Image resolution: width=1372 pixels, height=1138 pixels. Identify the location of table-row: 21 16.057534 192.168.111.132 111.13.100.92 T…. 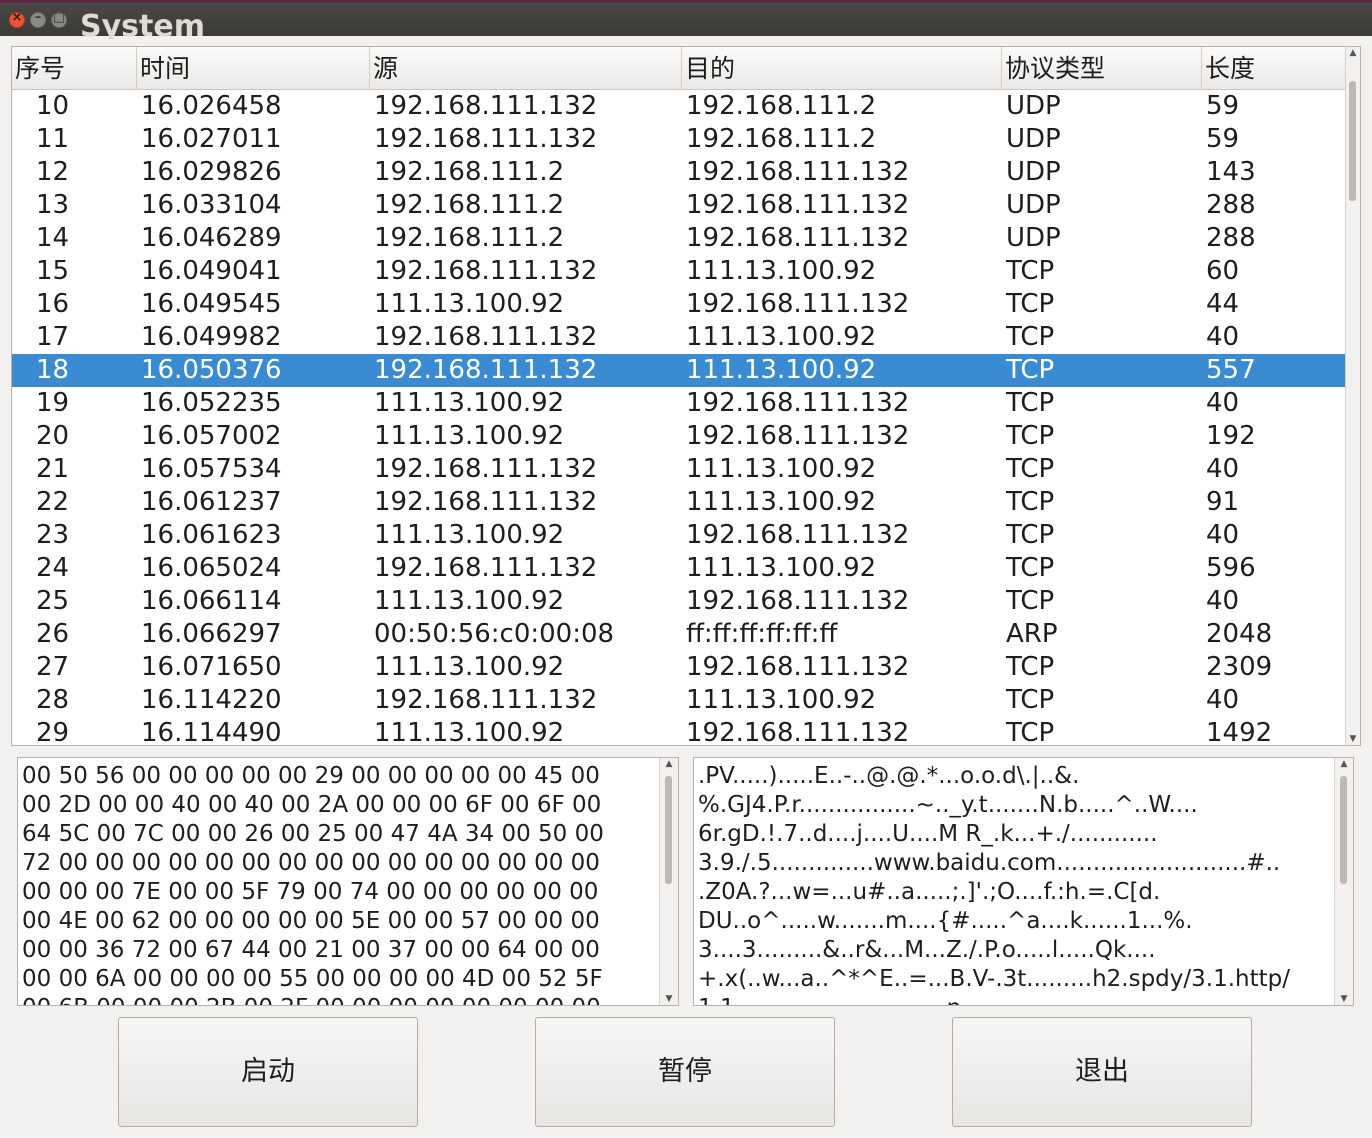
(679, 469).